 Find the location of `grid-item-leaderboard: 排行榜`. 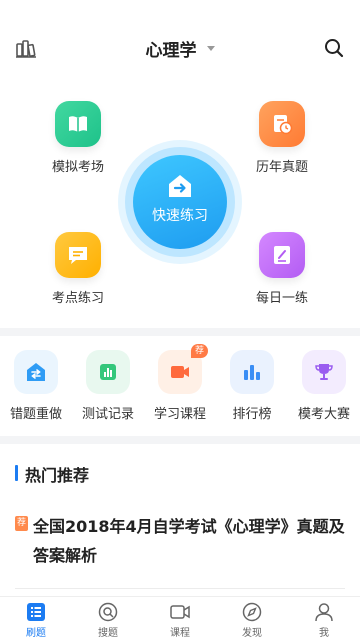

grid-item-leaderboard: 排行榜 is located at coordinates (252, 386).